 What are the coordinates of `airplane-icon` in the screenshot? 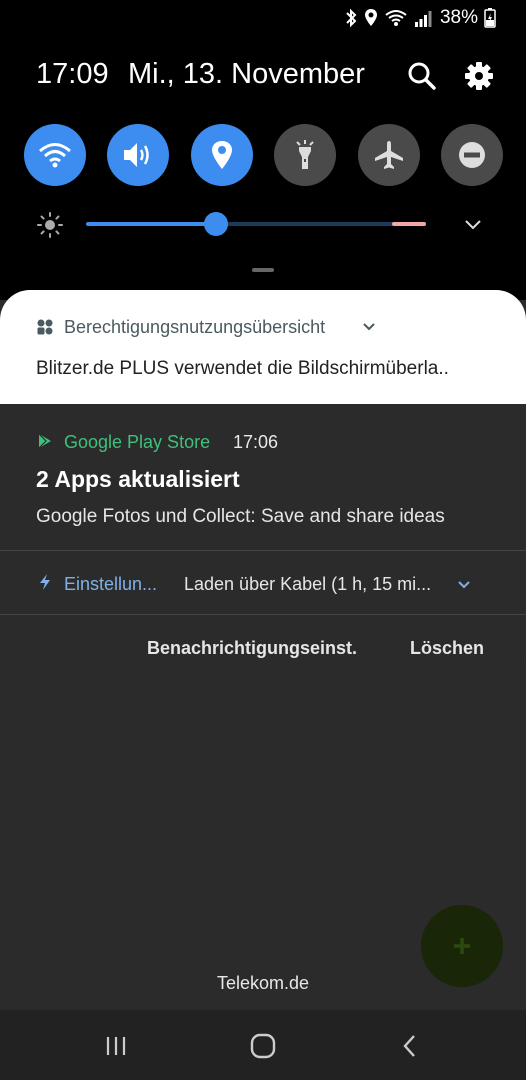 It's located at (389, 155).